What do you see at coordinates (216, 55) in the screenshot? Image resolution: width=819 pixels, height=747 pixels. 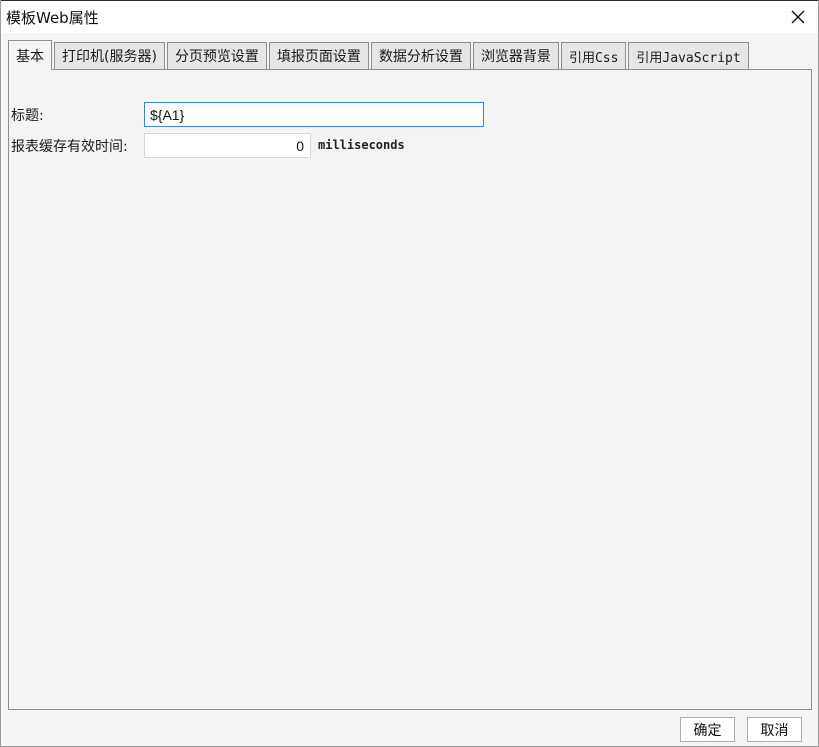 I see `tab-page-preview-settings: 分页预览设置` at bounding box center [216, 55].